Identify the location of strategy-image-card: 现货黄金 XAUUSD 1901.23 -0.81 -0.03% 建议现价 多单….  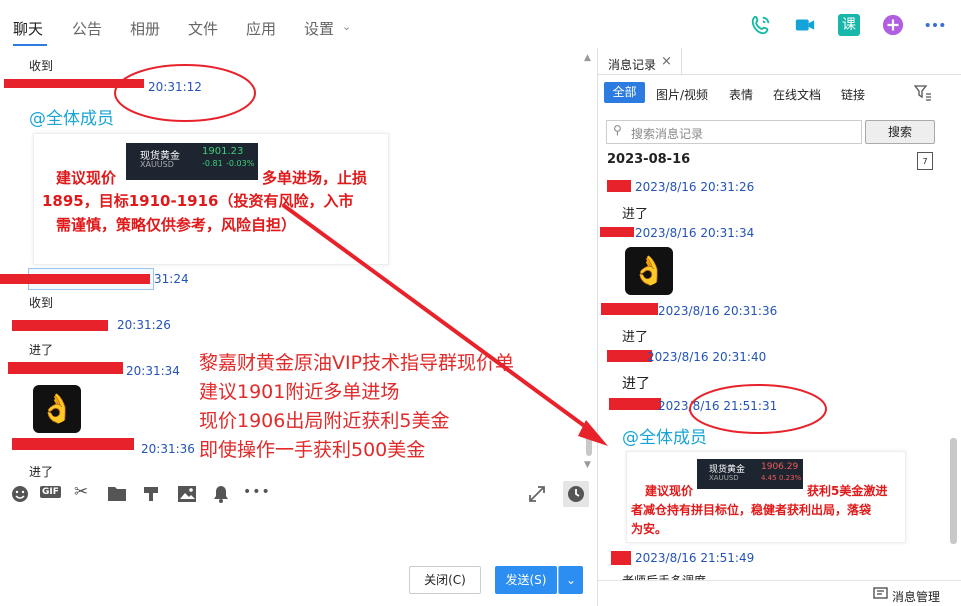
(211, 199).